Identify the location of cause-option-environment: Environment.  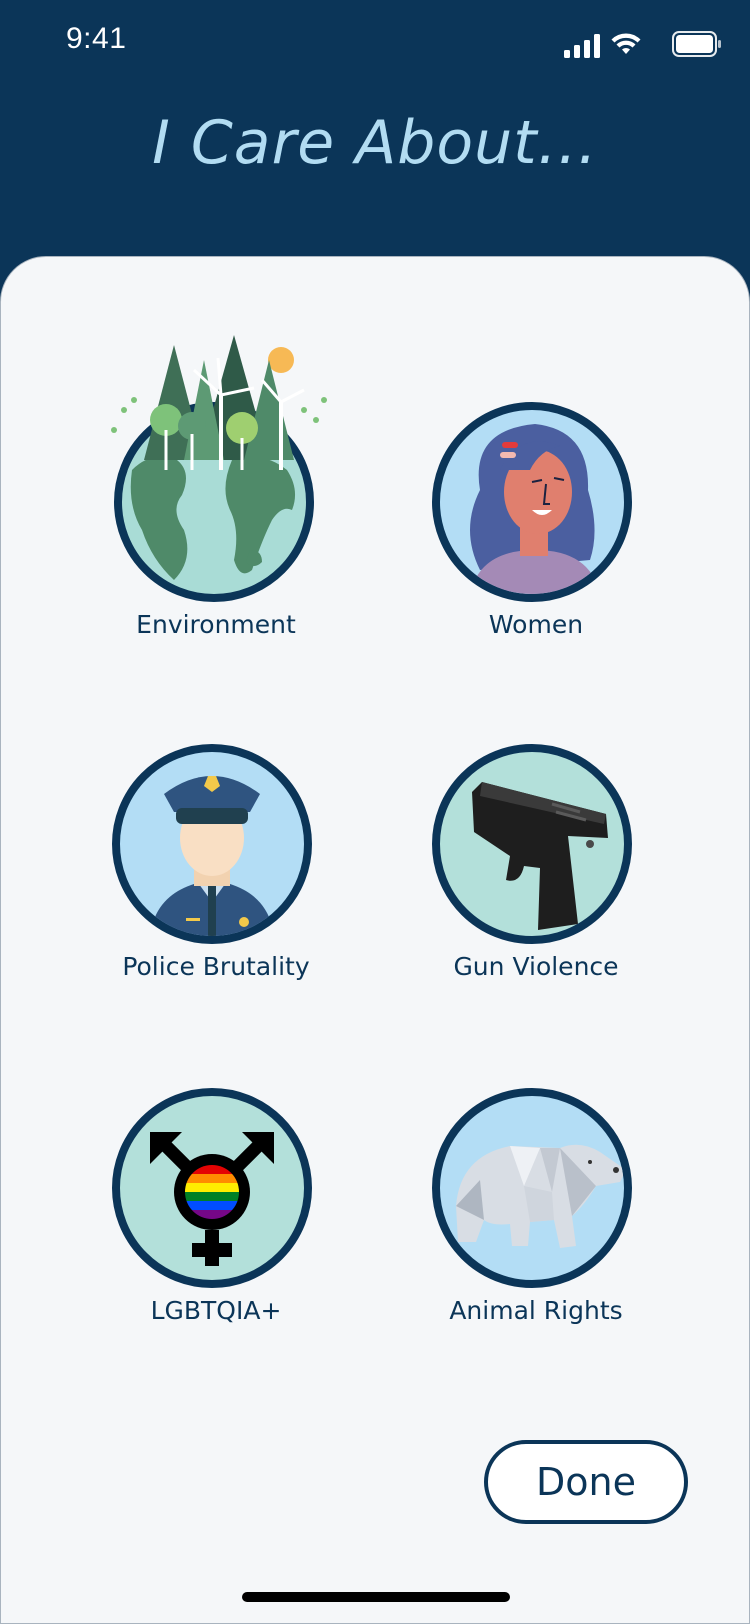
(216, 500).